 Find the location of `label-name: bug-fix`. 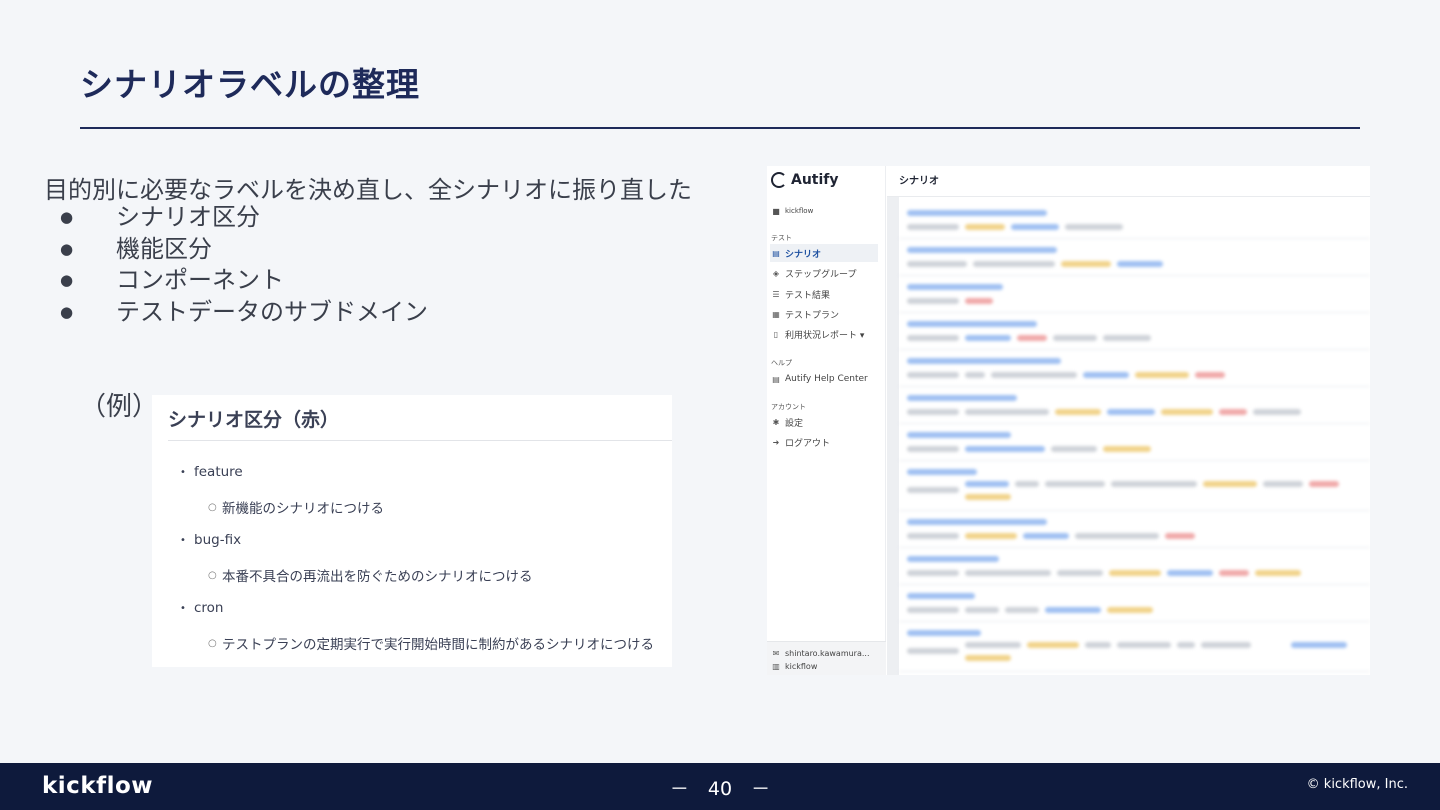

label-name: bug-fix is located at coordinates (218, 540).